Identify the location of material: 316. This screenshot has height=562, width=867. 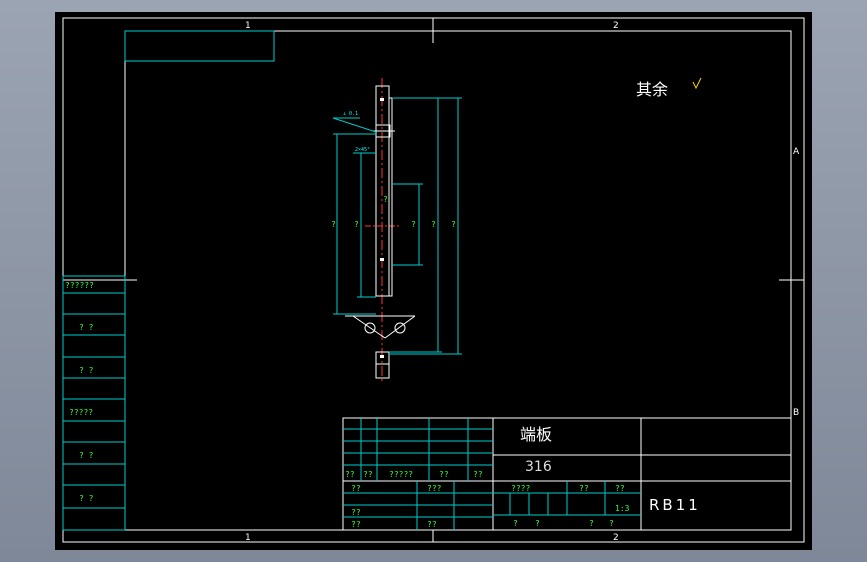
(538, 467).